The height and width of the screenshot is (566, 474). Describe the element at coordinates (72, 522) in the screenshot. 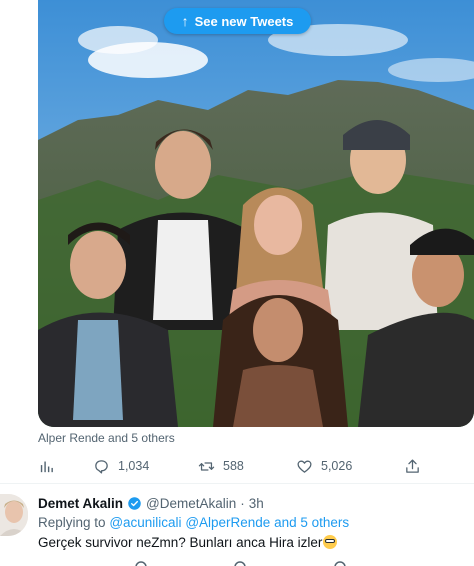

I see `replying-prefix: Replying to` at that location.